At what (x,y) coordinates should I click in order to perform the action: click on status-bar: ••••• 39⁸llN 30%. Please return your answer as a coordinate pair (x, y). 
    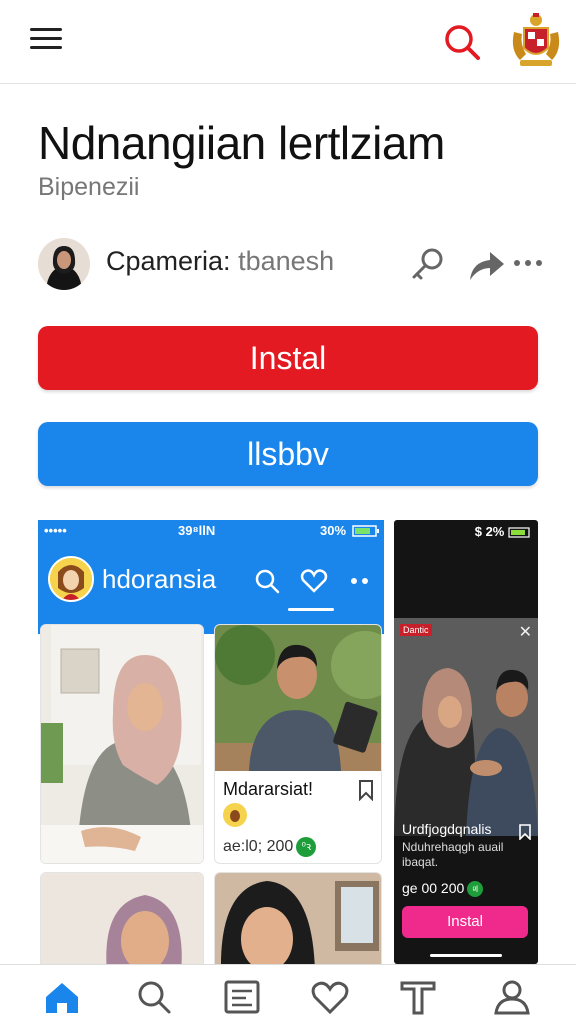
    Looking at the image, I should click on (211, 531).